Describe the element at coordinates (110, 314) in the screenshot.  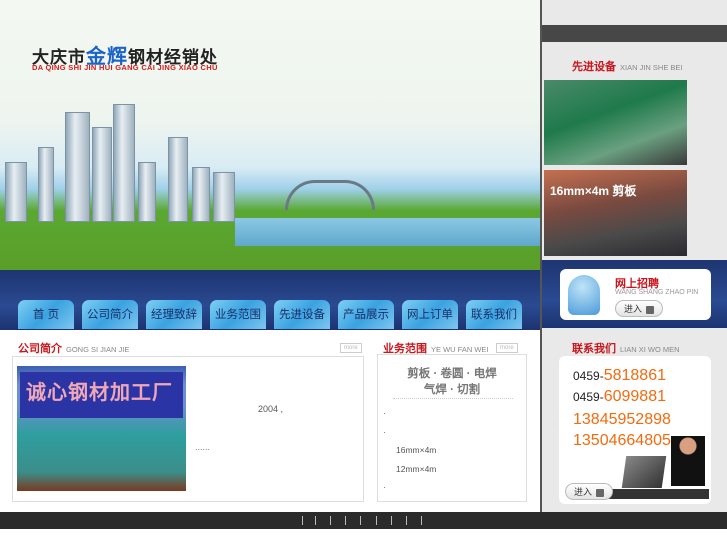
I see `nav-about: 公司简介` at that location.